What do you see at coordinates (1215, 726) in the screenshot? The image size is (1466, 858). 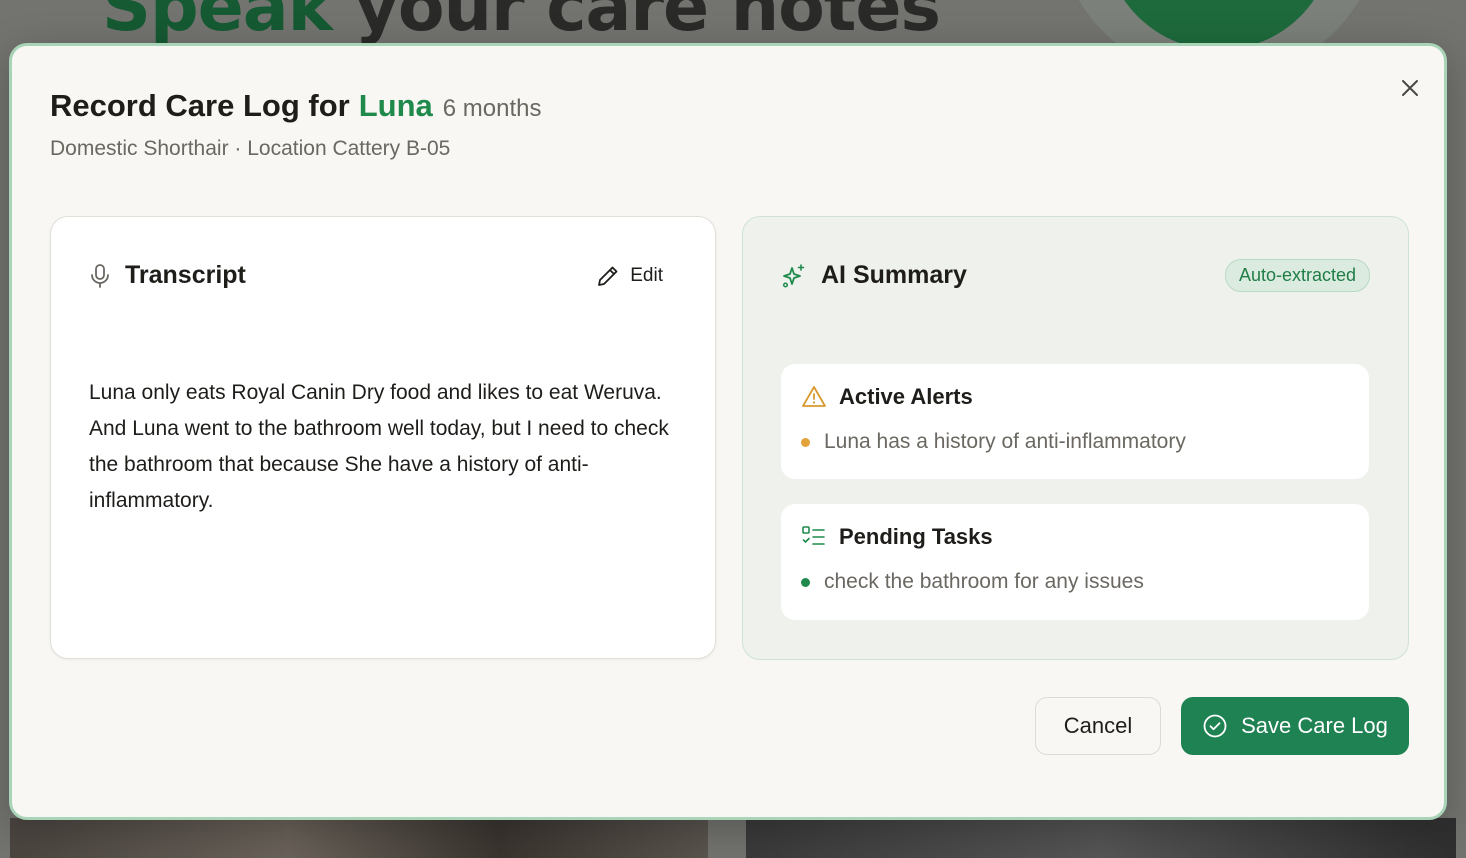 I see `check-circle-icon` at bounding box center [1215, 726].